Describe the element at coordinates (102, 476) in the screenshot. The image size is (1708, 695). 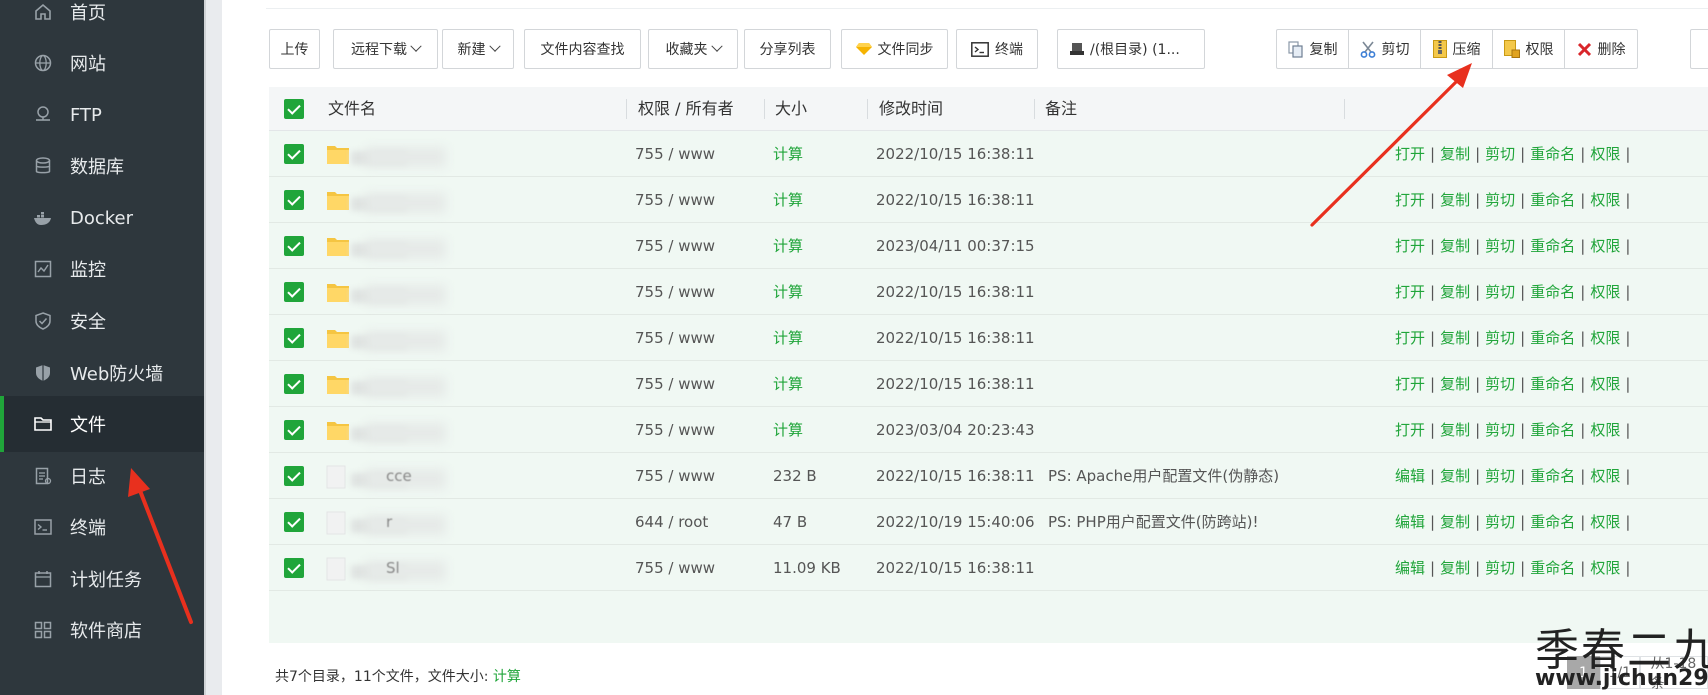
I see `sidebar-item: 日志` at that location.